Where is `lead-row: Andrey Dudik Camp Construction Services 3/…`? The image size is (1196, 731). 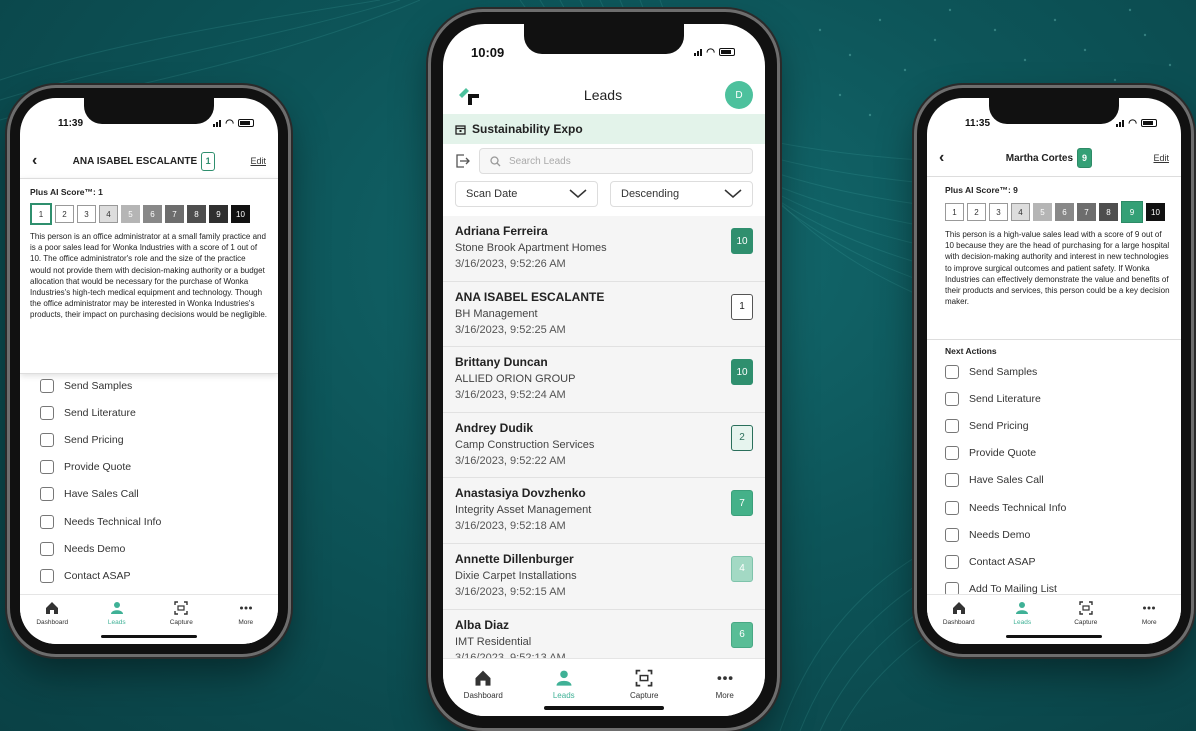
lead-row: Andrey Dudik Camp Construction Services 3/… is located at coordinates (604, 445).